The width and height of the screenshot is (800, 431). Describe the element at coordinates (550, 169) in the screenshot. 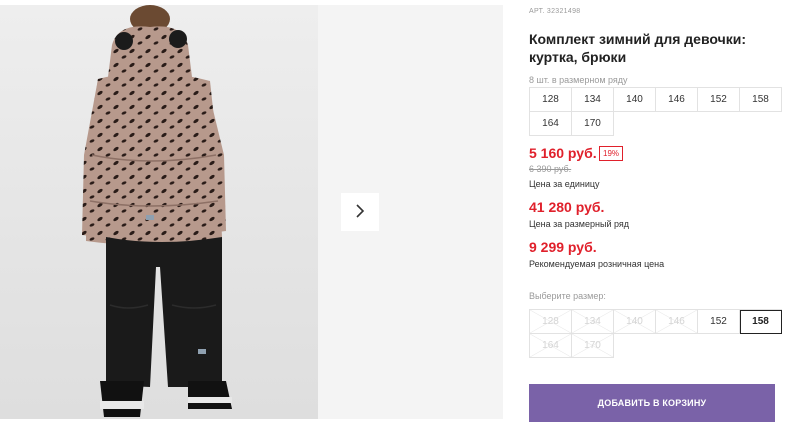

I see `old-price: 6 390 руб.` at that location.